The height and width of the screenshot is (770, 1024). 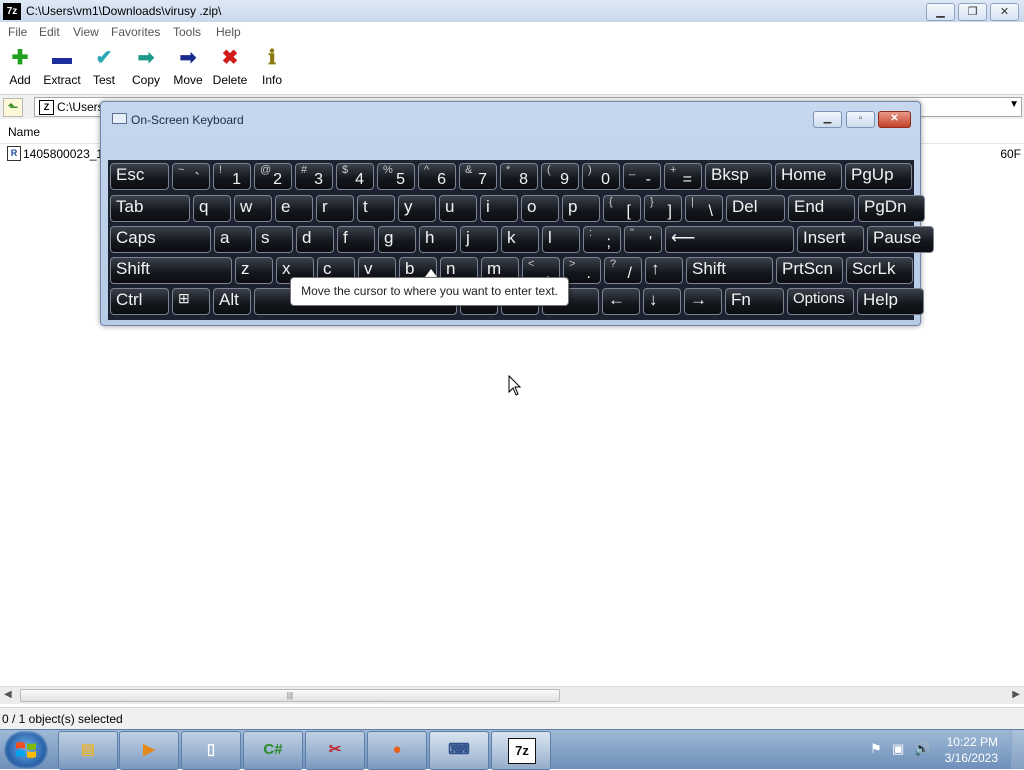 What do you see at coordinates (898, 749) in the screenshot?
I see `network-icon: ▣` at bounding box center [898, 749].